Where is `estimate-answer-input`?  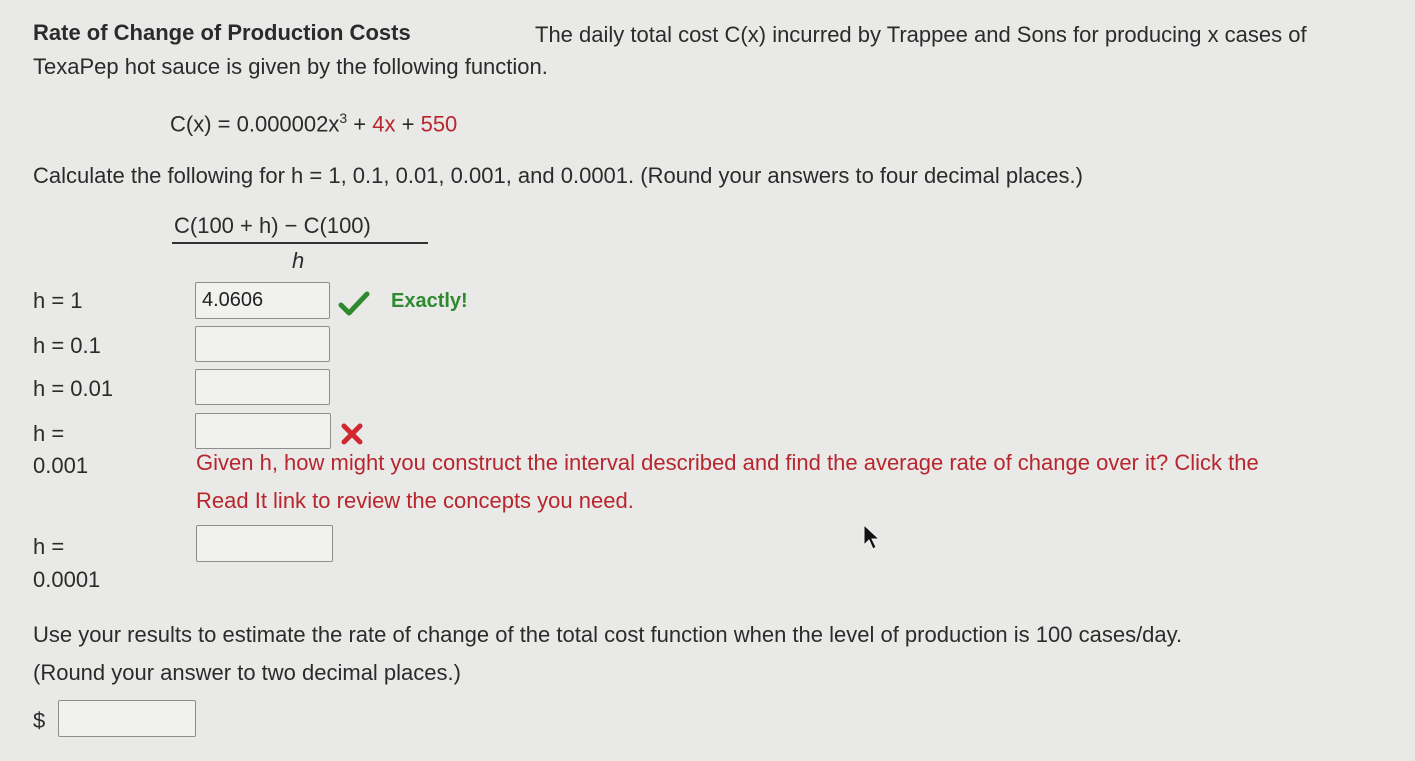
estimate-answer-input is located at coordinates (127, 718).